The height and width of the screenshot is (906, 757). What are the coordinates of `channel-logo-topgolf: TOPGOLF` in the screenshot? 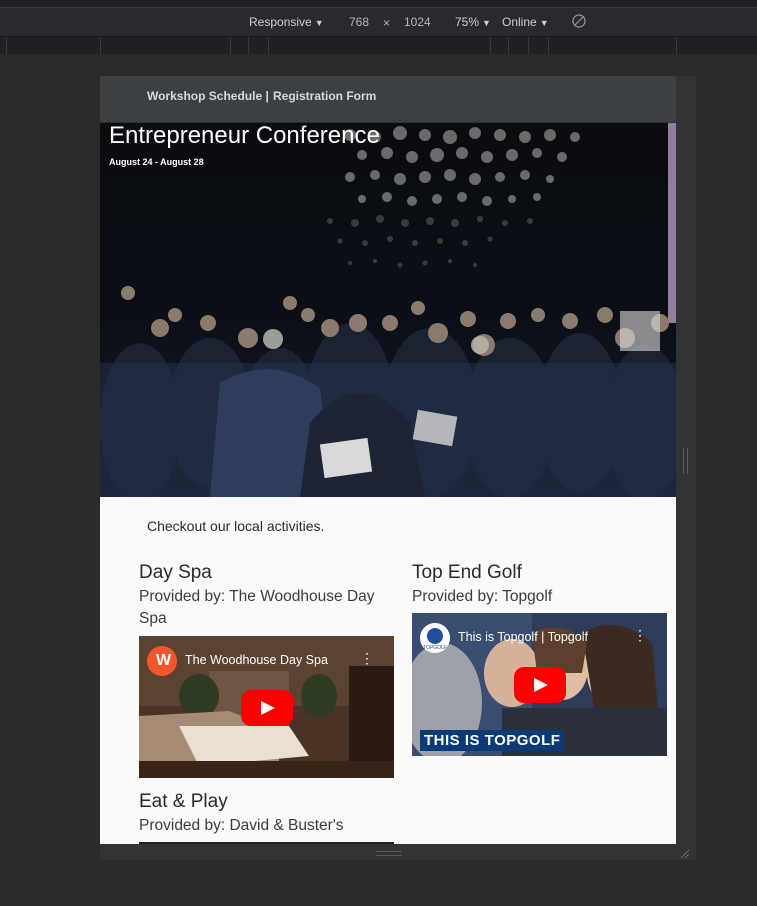 It's located at (435, 638).